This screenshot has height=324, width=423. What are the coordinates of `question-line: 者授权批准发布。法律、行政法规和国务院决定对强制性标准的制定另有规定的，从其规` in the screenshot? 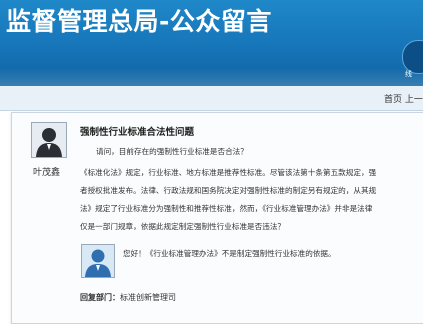 It's located at (228, 190).